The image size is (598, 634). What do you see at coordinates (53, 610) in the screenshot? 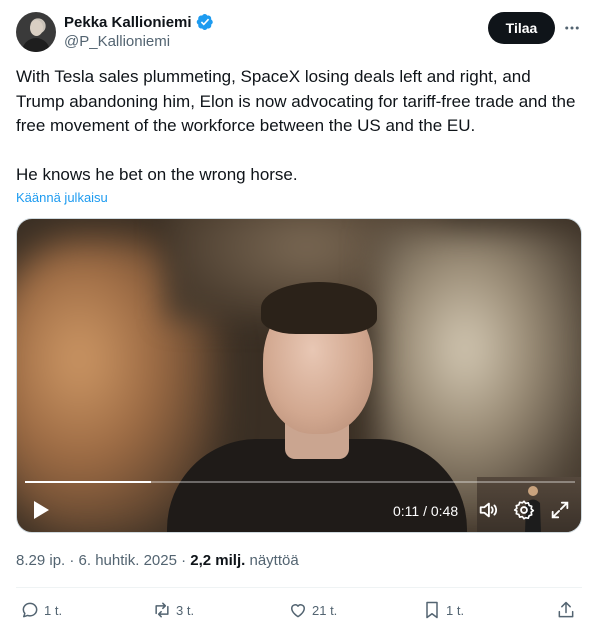
I see `reply-count: 1 t.` at bounding box center [53, 610].